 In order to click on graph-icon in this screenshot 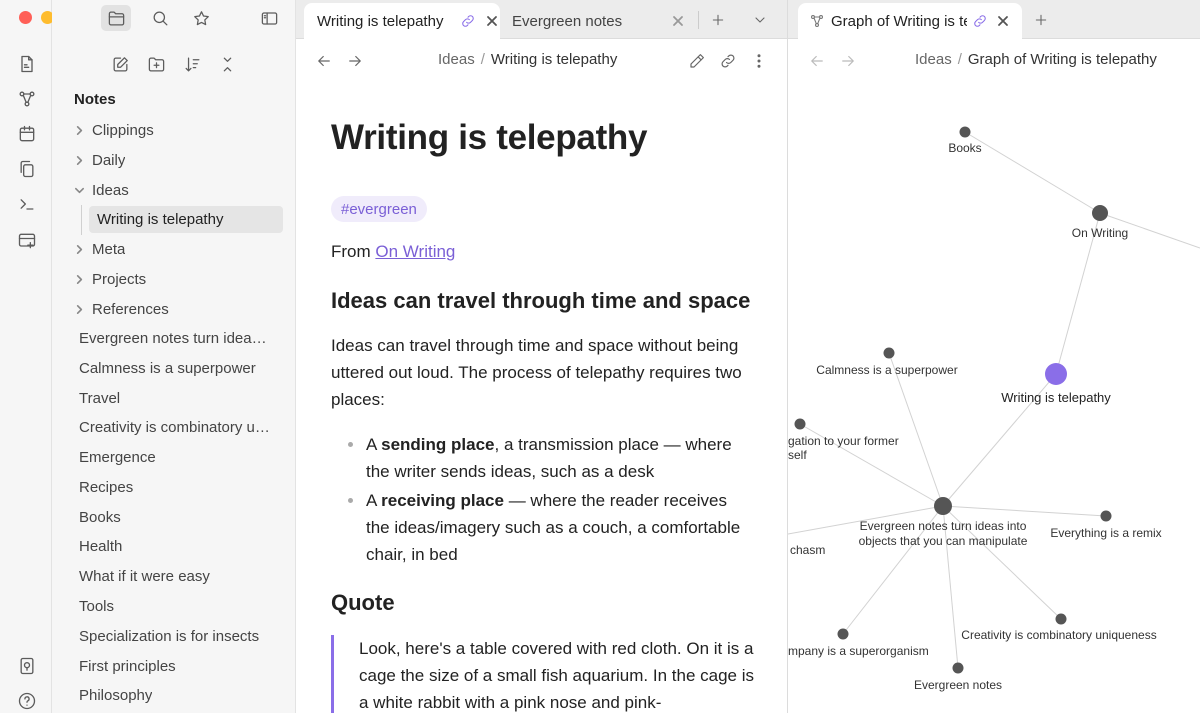, I will do `click(27, 99)`.